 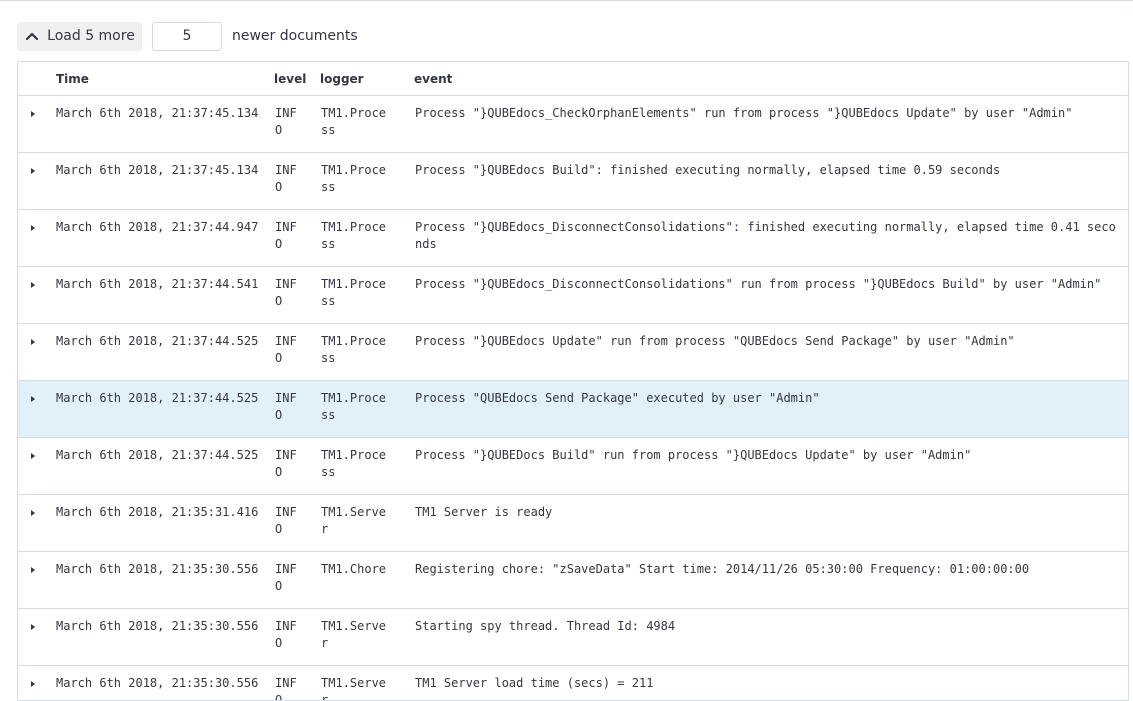 What do you see at coordinates (771, 683) in the screenshot?
I see `cell-event: TM1 Server load time (secs) = 211` at bounding box center [771, 683].